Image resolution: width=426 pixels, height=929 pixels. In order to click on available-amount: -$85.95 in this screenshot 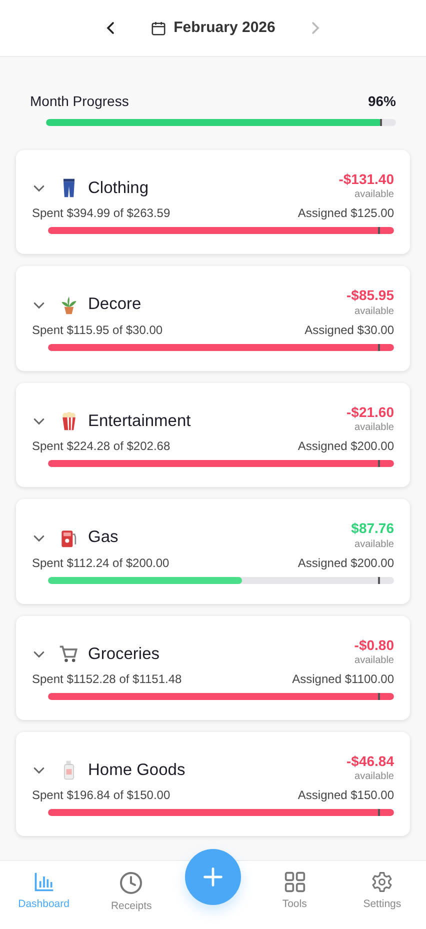, I will do `click(370, 296)`.